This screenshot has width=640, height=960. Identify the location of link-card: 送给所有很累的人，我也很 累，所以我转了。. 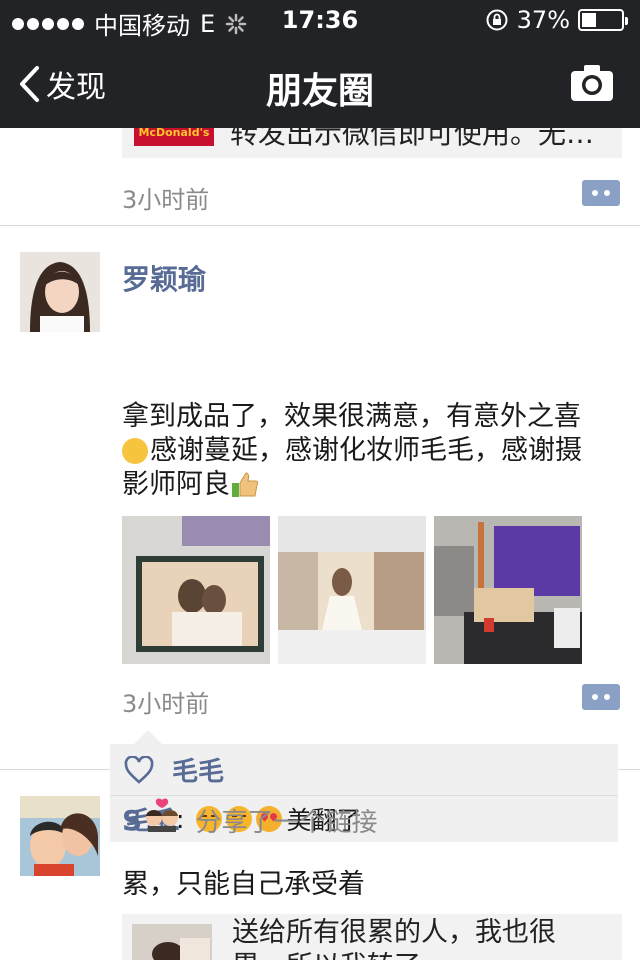
(372, 937).